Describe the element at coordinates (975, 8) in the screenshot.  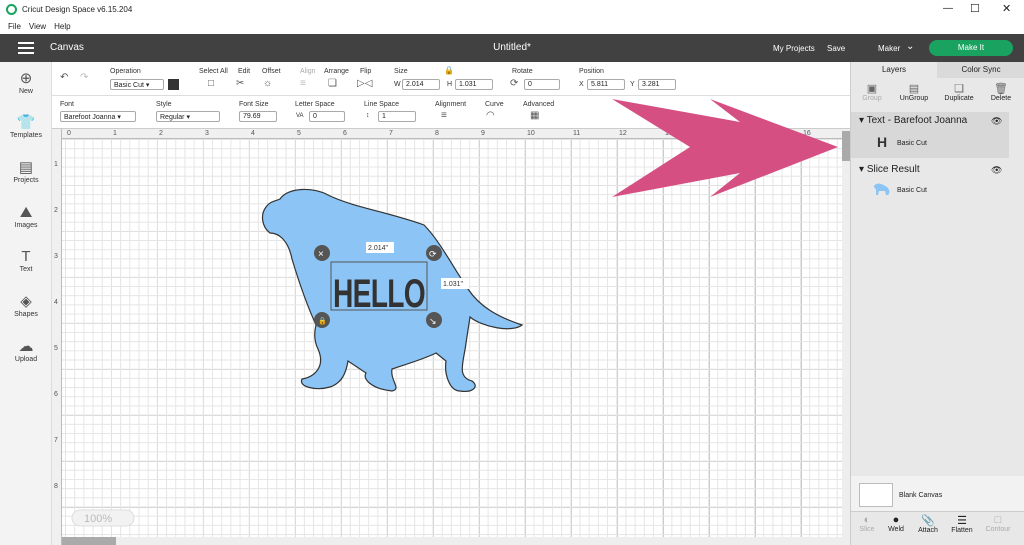
I see `maximize-icon: ☐` at that location.